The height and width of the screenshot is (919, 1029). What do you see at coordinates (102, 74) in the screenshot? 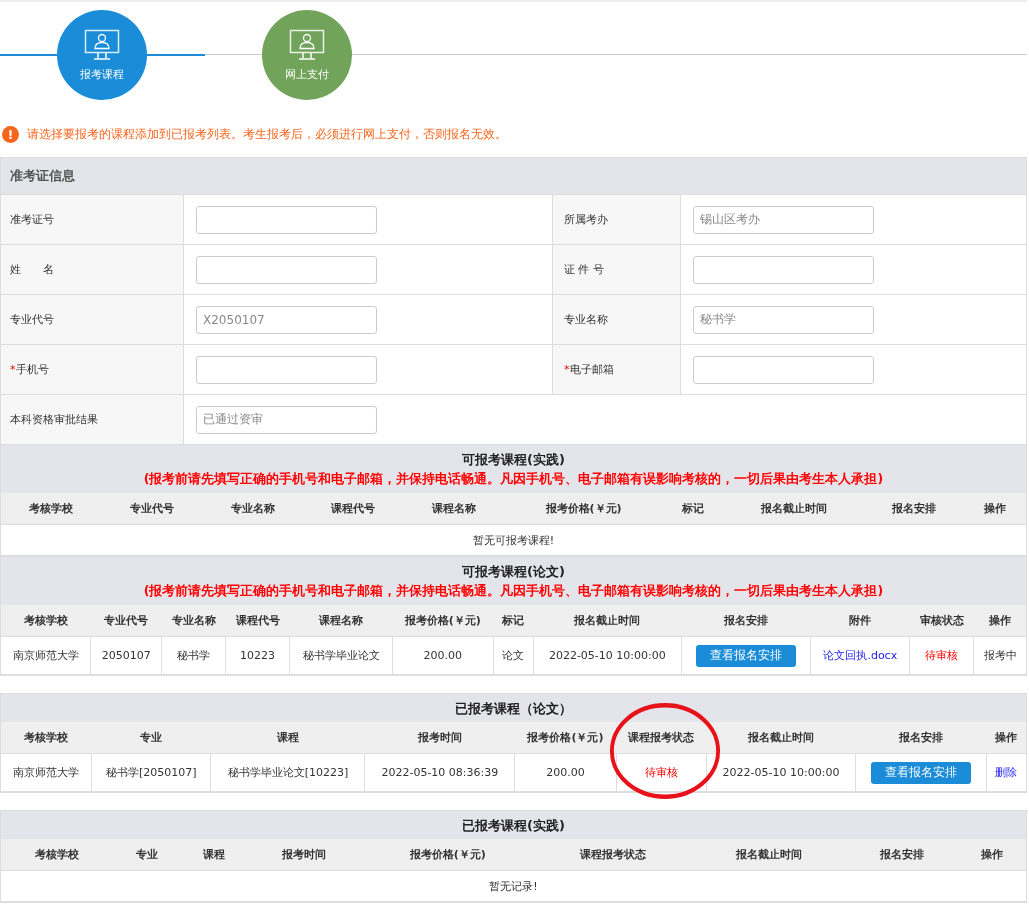
I see `step-label: 报考课程` at bounding box center [102, 74].